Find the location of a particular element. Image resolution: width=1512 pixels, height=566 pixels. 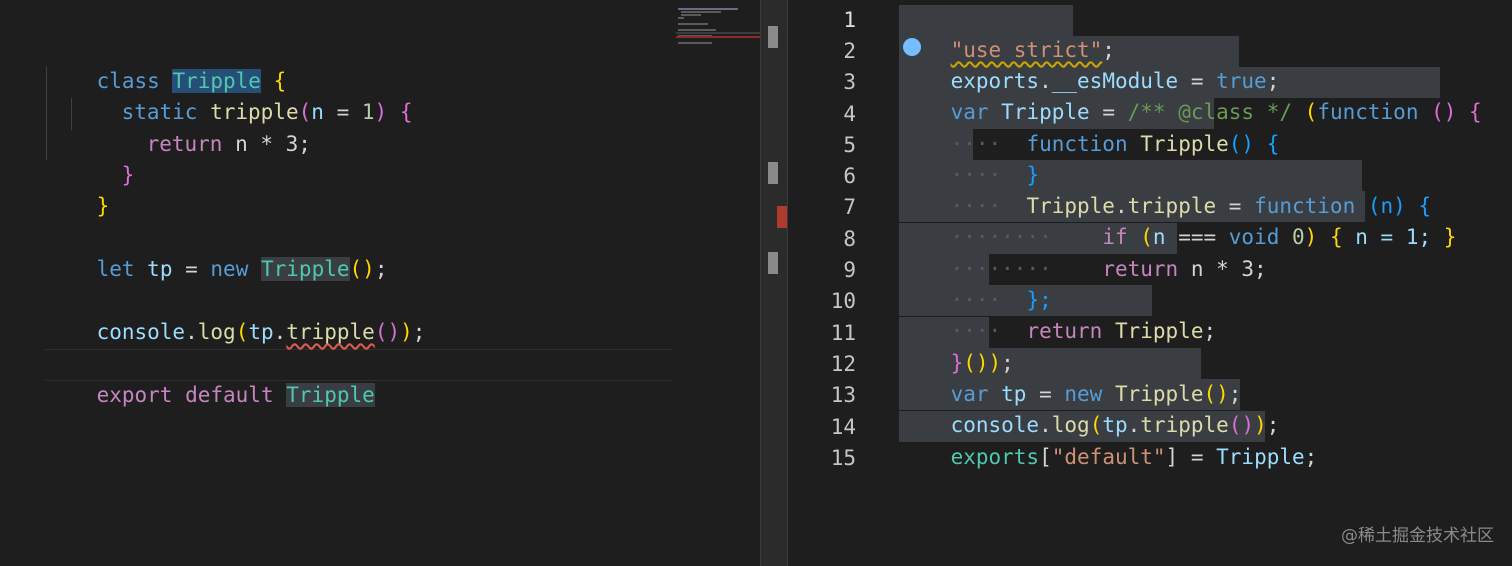

code-line-11: }()); is located at coordinates (957, 346).